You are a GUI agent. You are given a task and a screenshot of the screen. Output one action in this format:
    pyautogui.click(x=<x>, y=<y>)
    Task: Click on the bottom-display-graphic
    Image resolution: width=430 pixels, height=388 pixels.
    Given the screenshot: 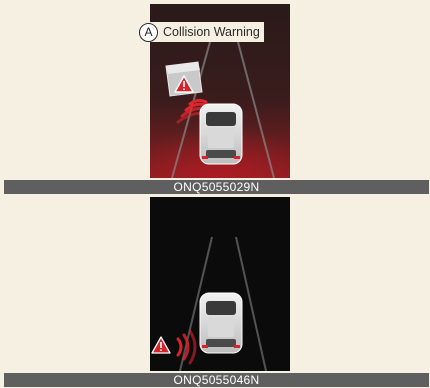 What is the action you would take?
    pyautogui.click(x=220, y=284)
    